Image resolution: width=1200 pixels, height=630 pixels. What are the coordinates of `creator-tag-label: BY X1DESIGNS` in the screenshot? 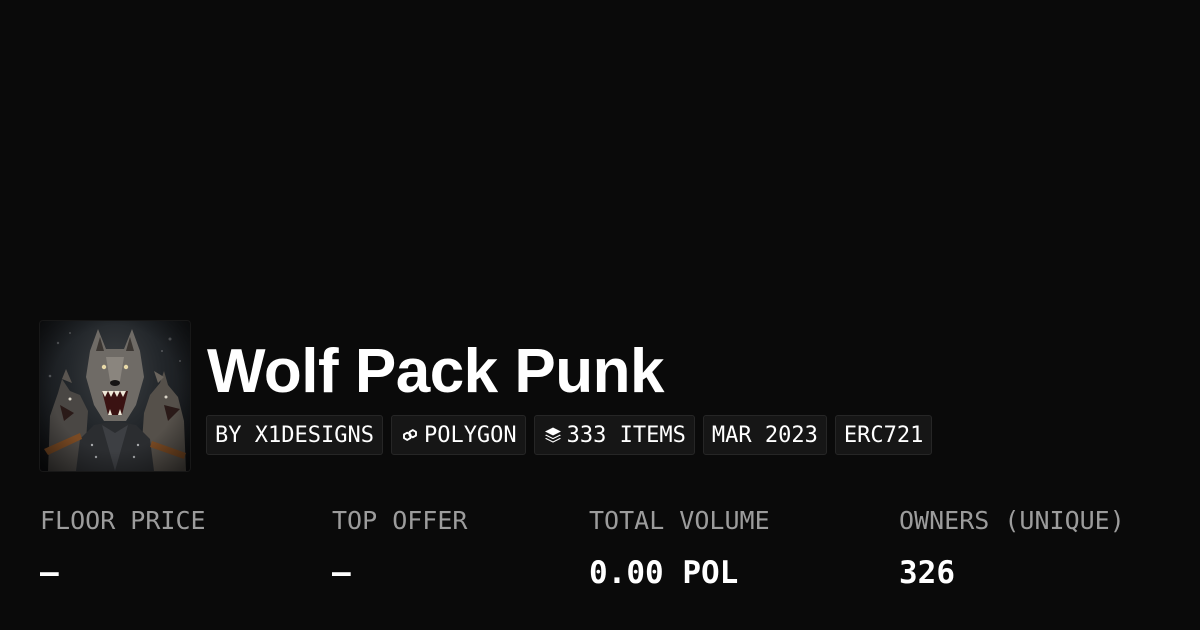 It's located at (294, 435).